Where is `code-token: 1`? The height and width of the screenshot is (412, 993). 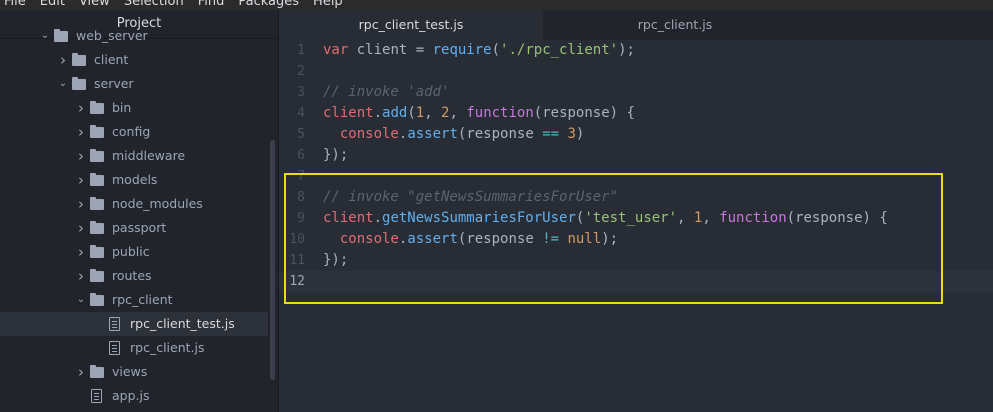 code-token: 1 is located at coordinates (420, 113).